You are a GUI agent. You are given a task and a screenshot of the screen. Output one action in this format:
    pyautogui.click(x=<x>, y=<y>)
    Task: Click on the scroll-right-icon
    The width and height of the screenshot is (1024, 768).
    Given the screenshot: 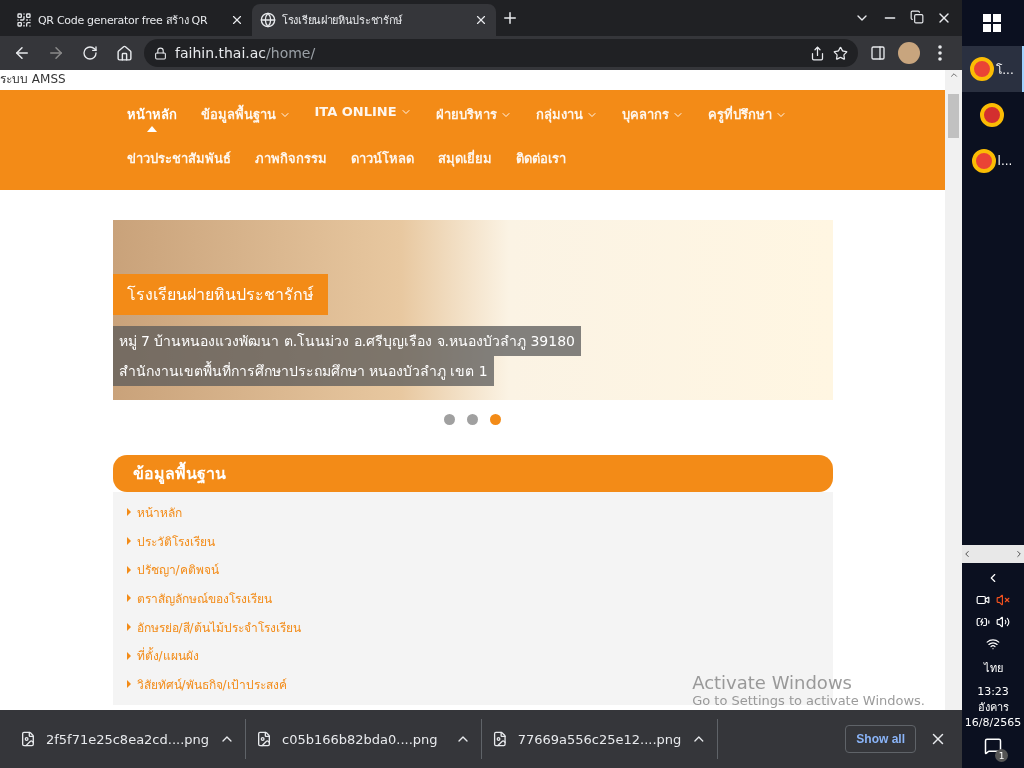 What is the action you would take?
    pyautogui.click(x=1019, y=554)
    